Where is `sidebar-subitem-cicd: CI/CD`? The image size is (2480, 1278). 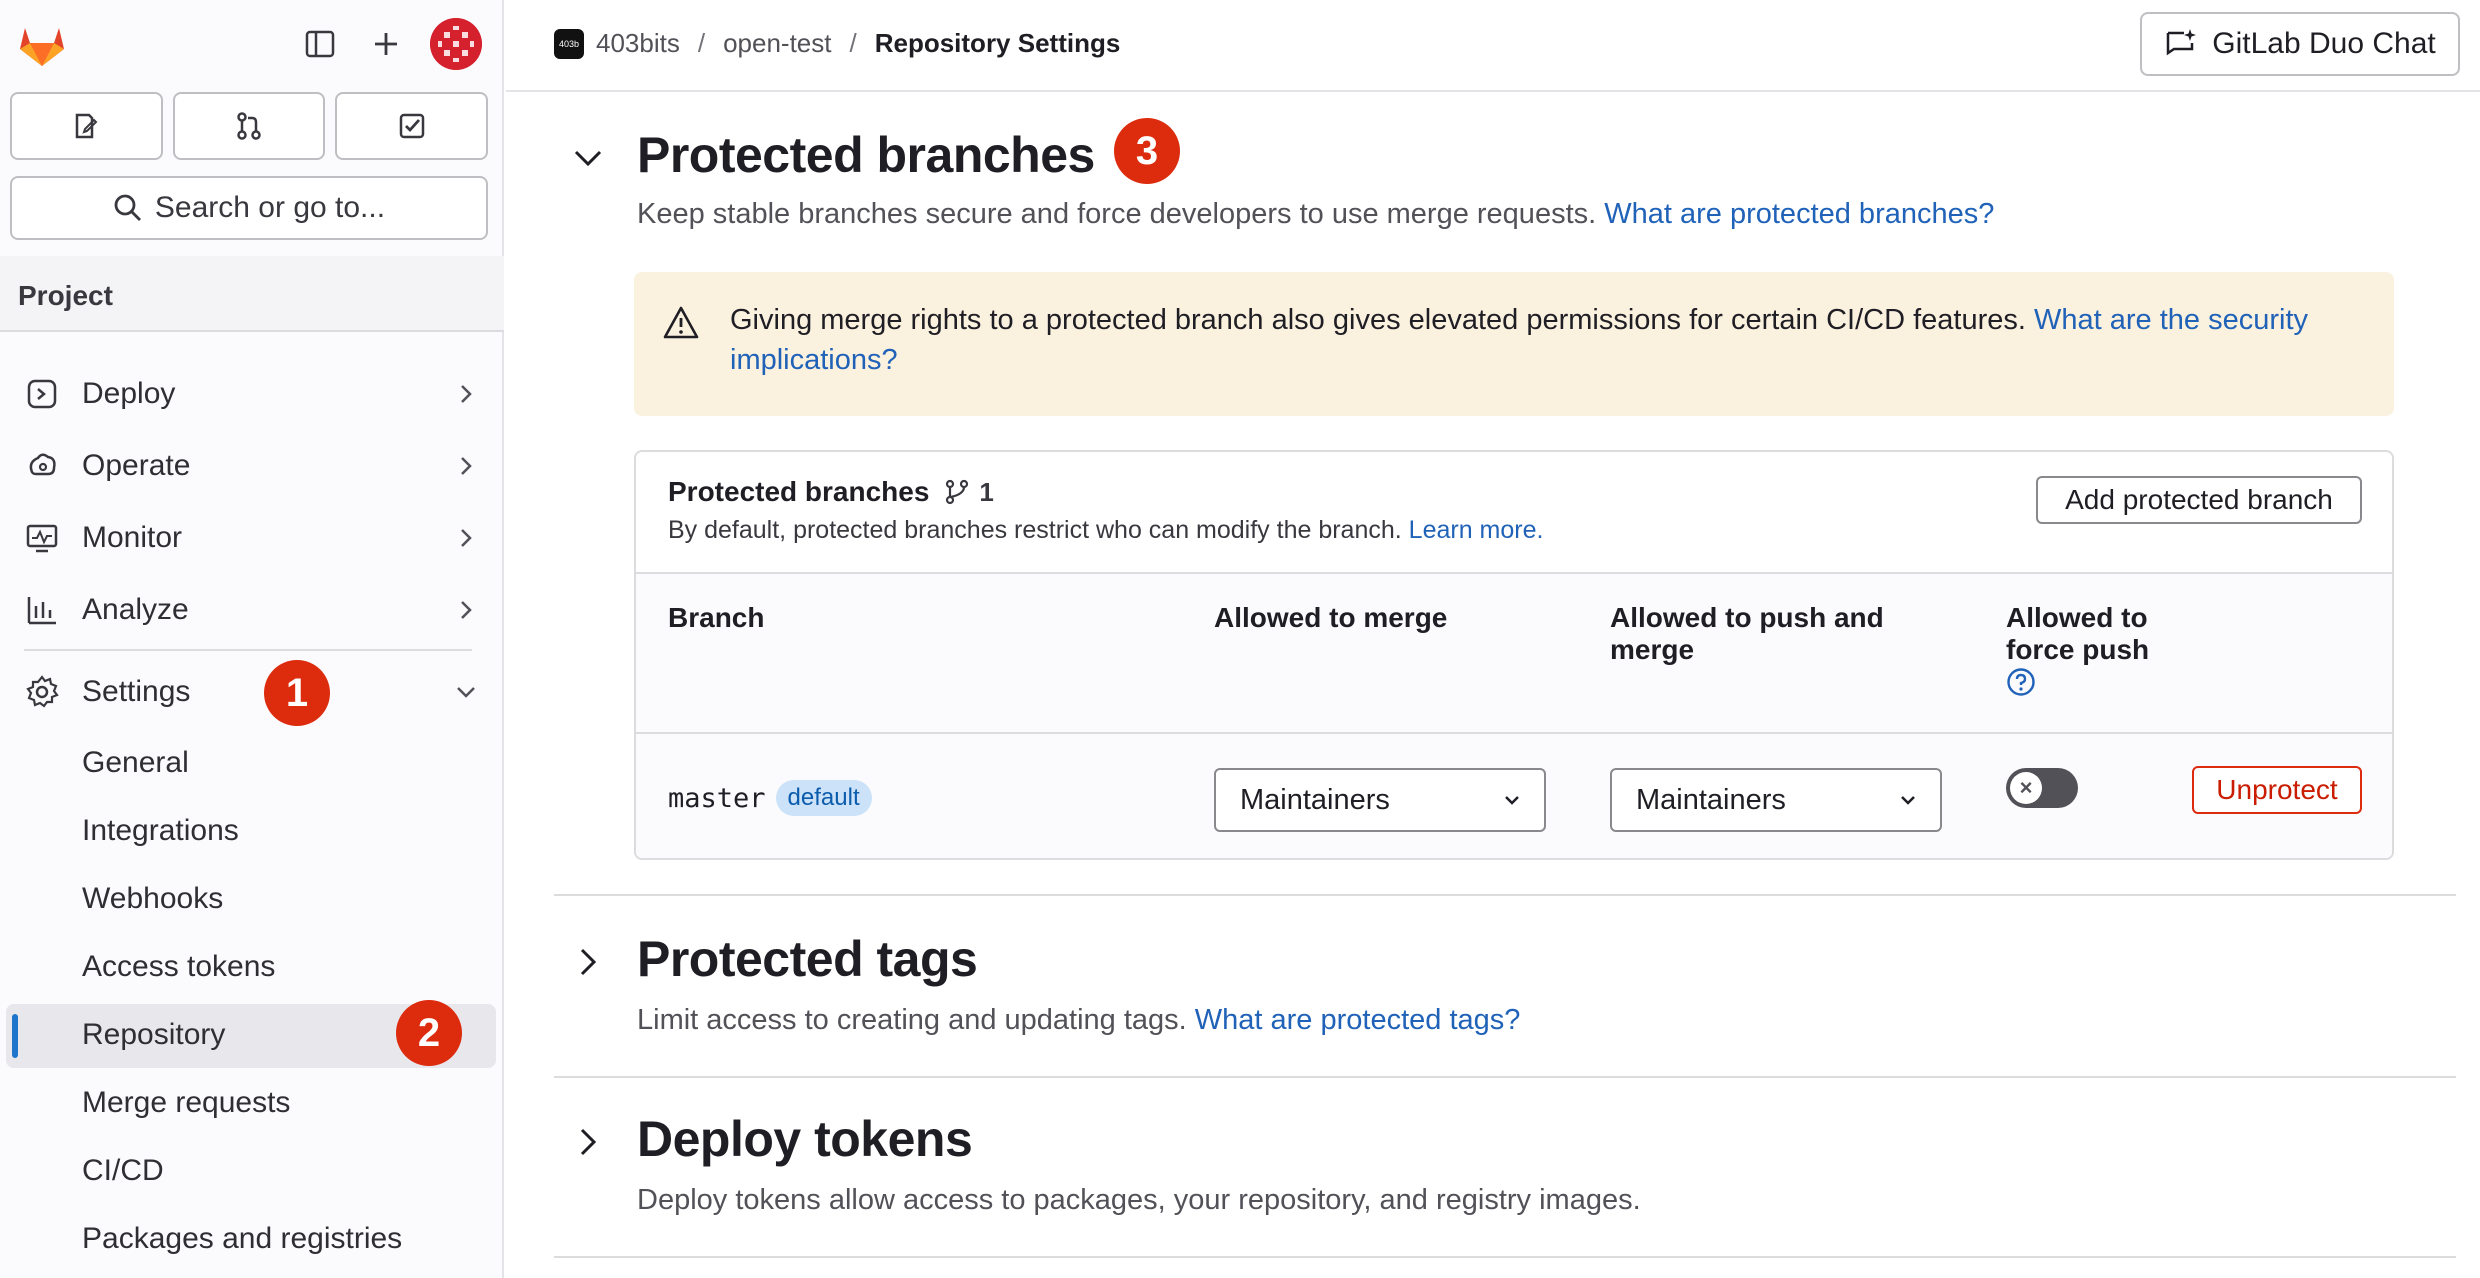
sidebar-subitem-cicd: CI/CD is located at coordinates (252, 1172).